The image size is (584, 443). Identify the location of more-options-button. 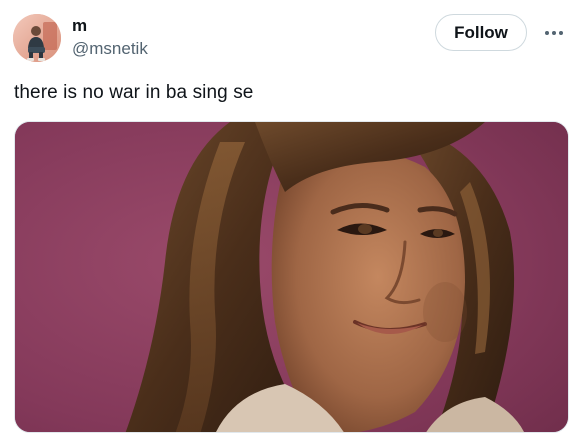
(554, 33).